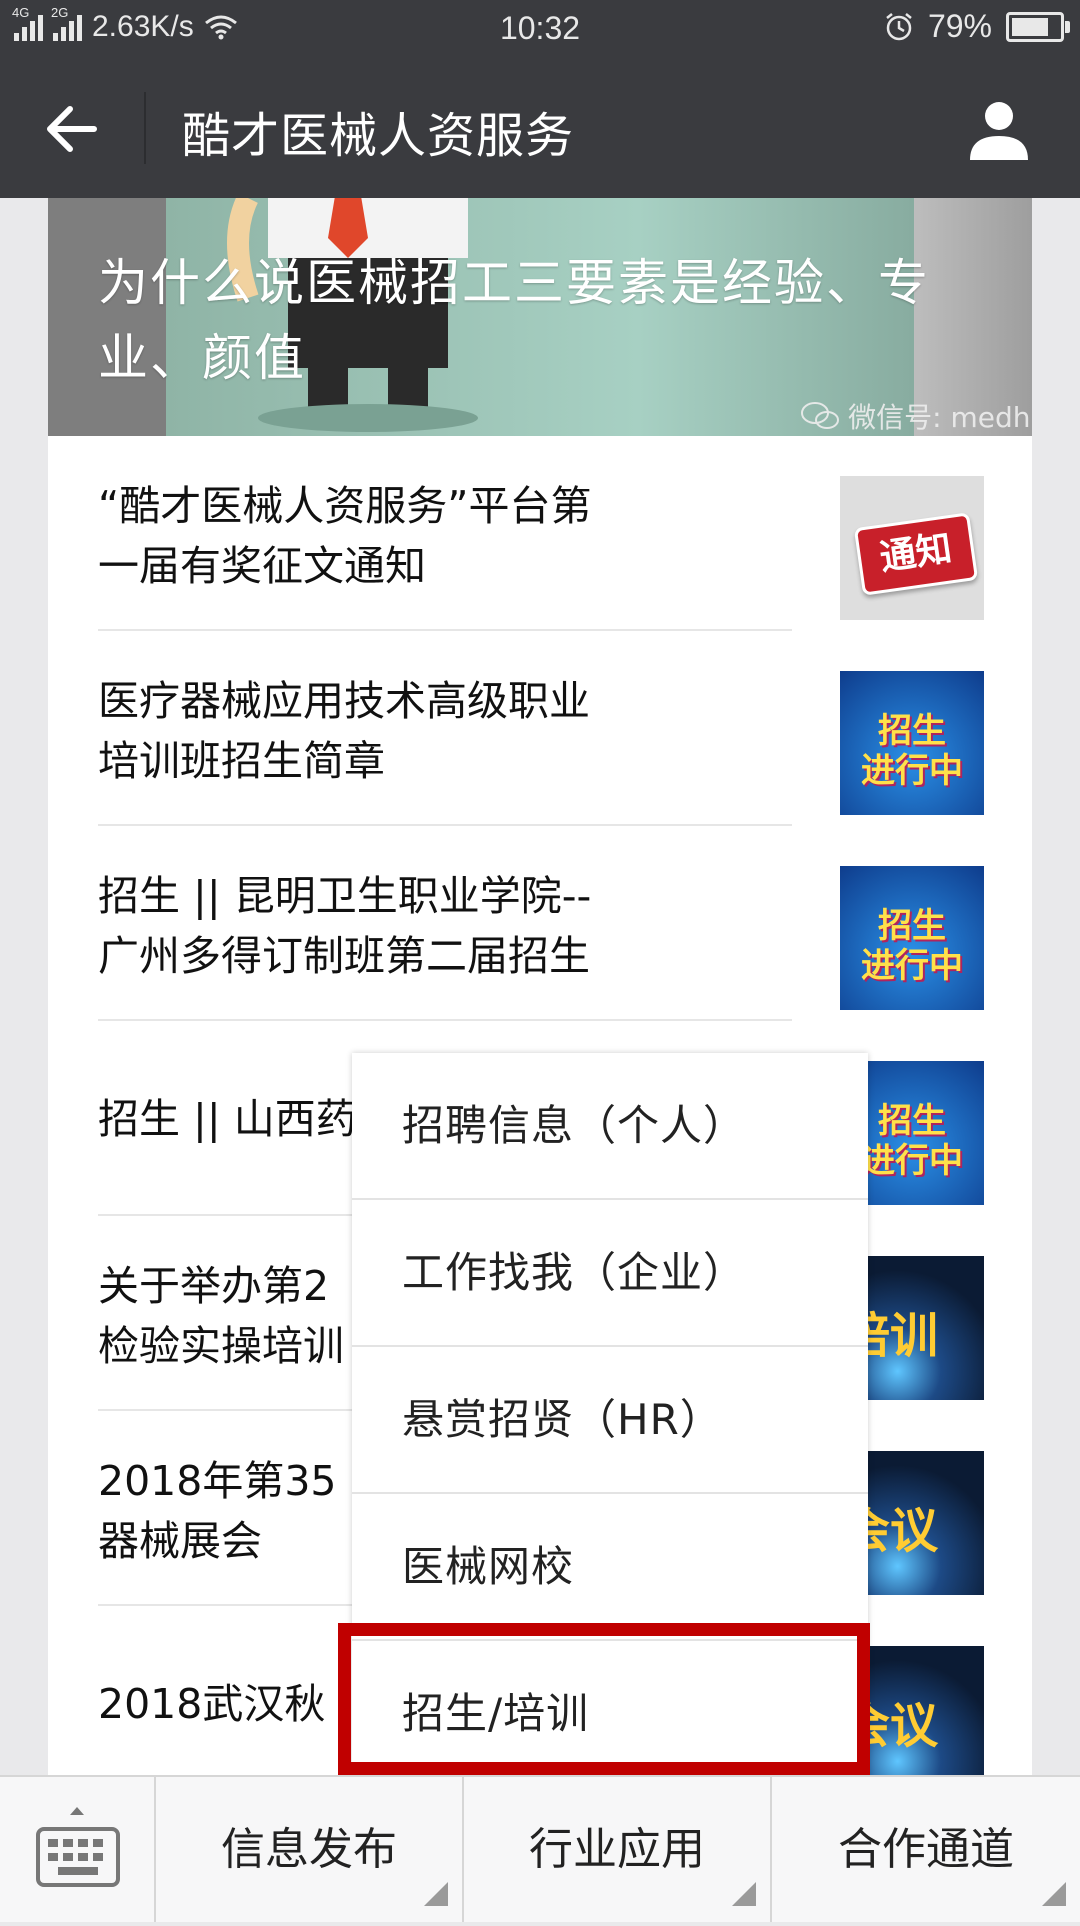 This screenshot has width=1080, height=1926. I want to click on keyboard-icon, so click(78, 1847).